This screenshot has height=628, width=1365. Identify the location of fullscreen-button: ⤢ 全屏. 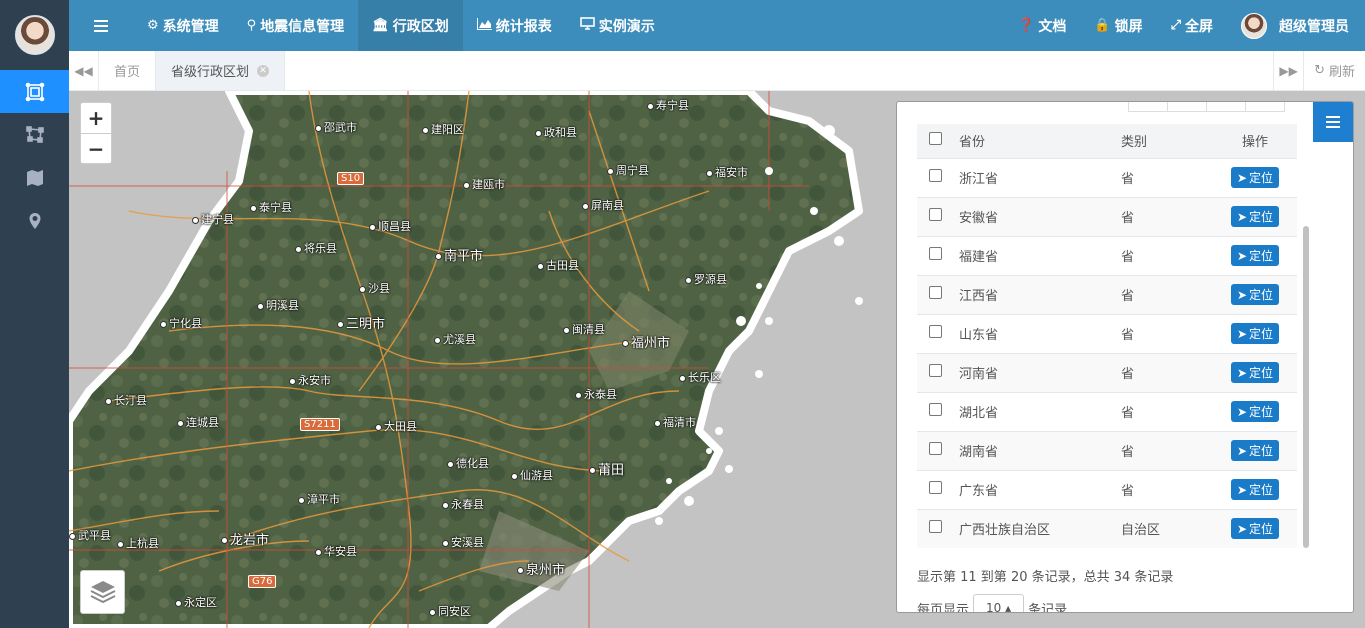
(1192, 25).